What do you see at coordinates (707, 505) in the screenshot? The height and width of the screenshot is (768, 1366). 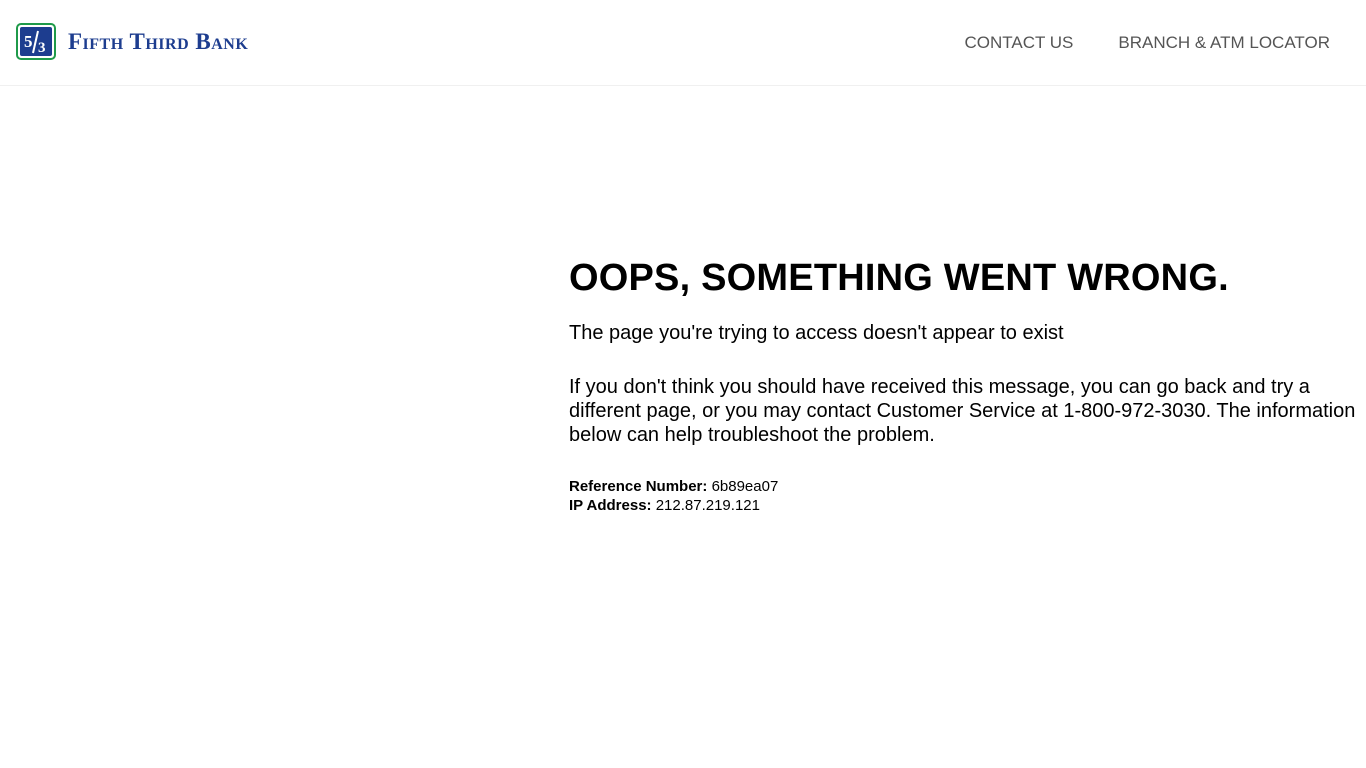 I see `ip-address-value: 212.87.219.121` at bounding box center [707, 505].